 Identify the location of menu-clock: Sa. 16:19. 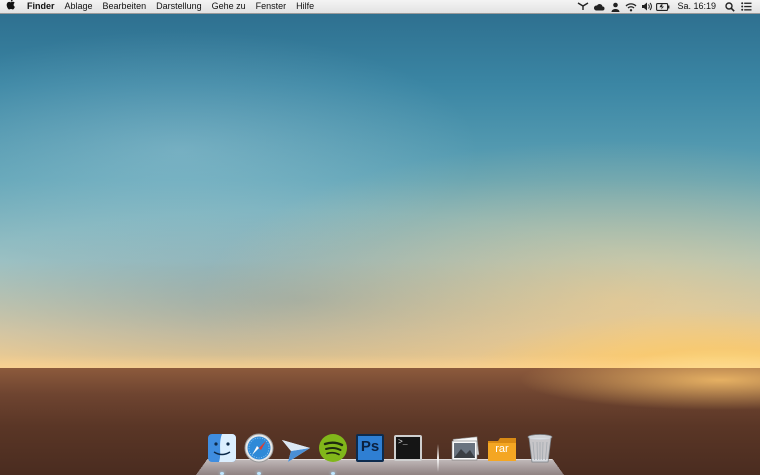
(696, 6).